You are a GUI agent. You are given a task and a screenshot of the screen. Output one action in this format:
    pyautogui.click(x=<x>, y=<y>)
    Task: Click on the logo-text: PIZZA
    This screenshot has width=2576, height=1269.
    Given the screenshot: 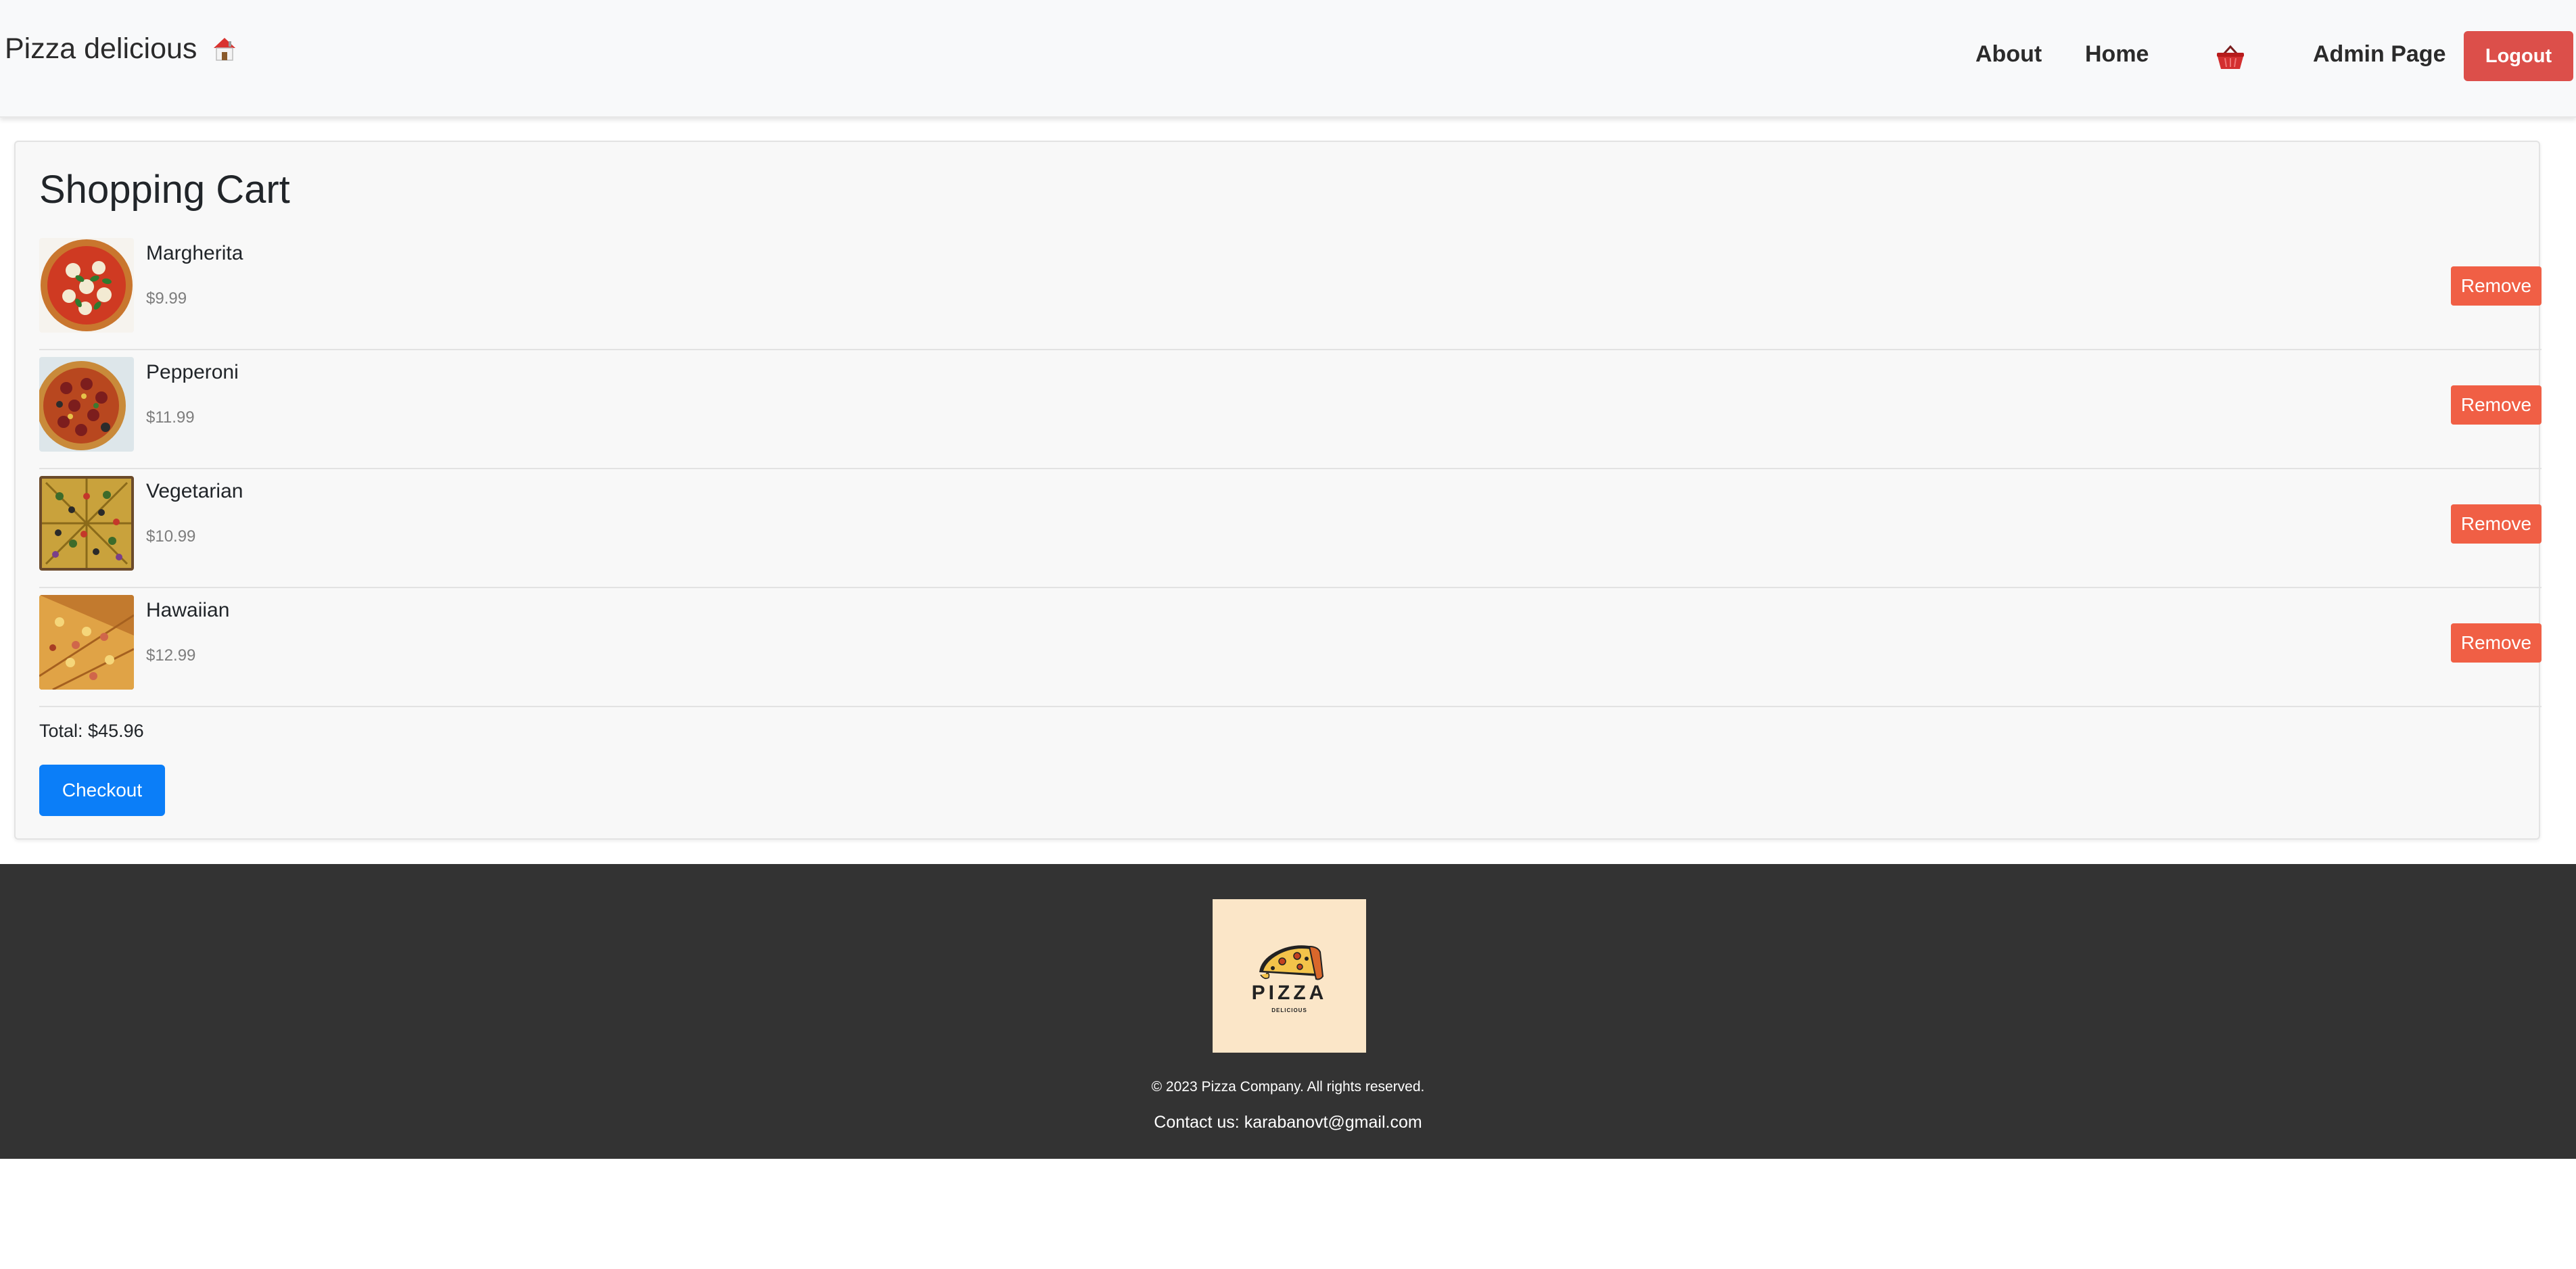 What is the action you would take?
    pyautogui.click(x=1289, y=993)
    